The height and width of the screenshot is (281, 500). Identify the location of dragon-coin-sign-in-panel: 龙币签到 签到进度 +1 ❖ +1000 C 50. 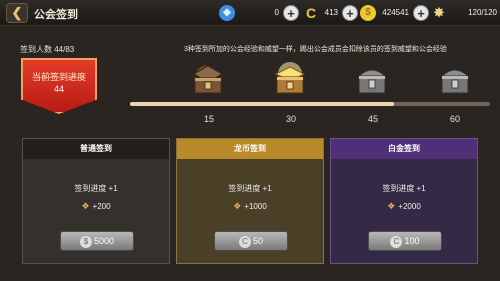
(250, 201).